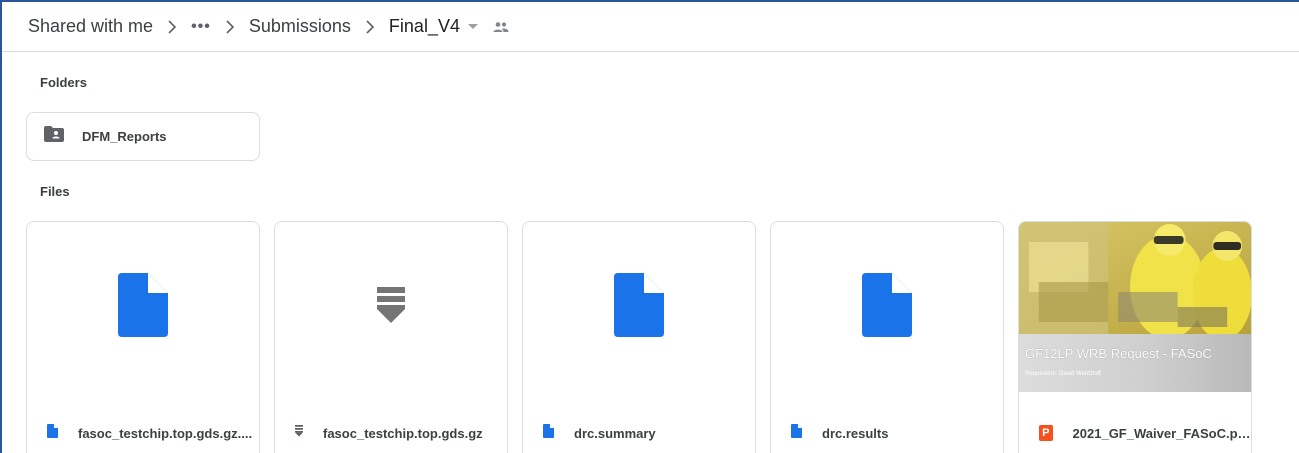  I want to click on breadcrumb-more-button: •••, so click(201, 27).